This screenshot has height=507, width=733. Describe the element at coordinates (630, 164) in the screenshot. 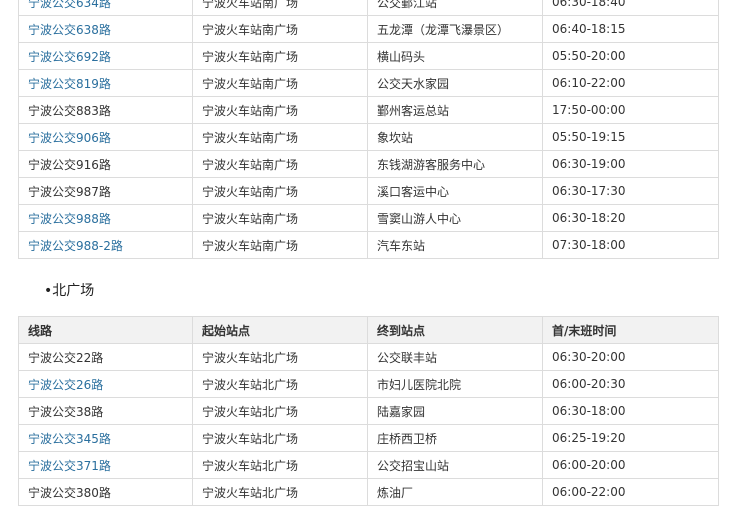

I see `schedule-cell: 06:30-19:00` at that location.